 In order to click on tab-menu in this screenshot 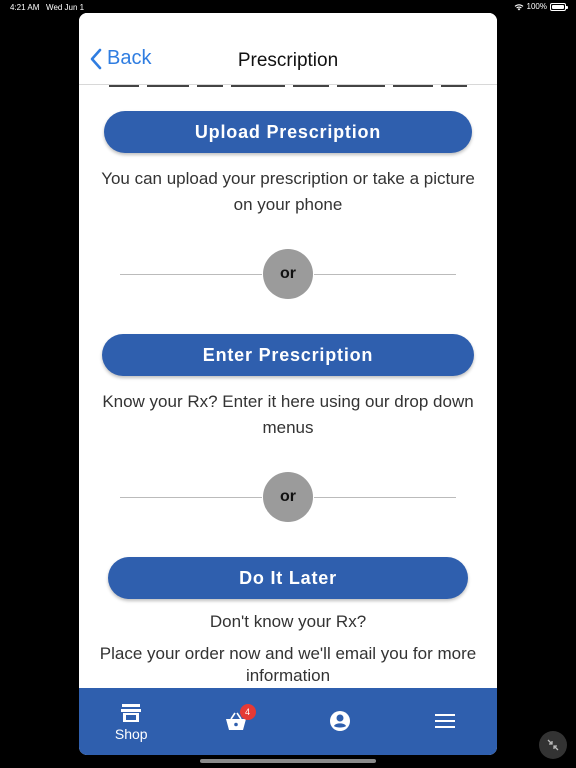, I will do `click(445, 721)`.